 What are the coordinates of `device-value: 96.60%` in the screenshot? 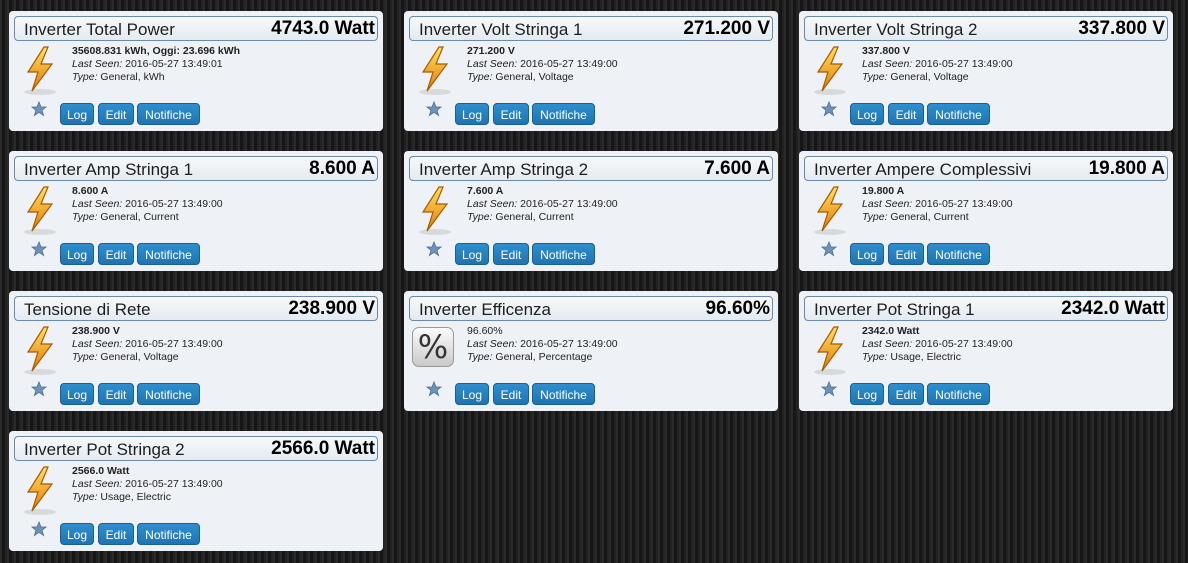 It's located at (737, 308).